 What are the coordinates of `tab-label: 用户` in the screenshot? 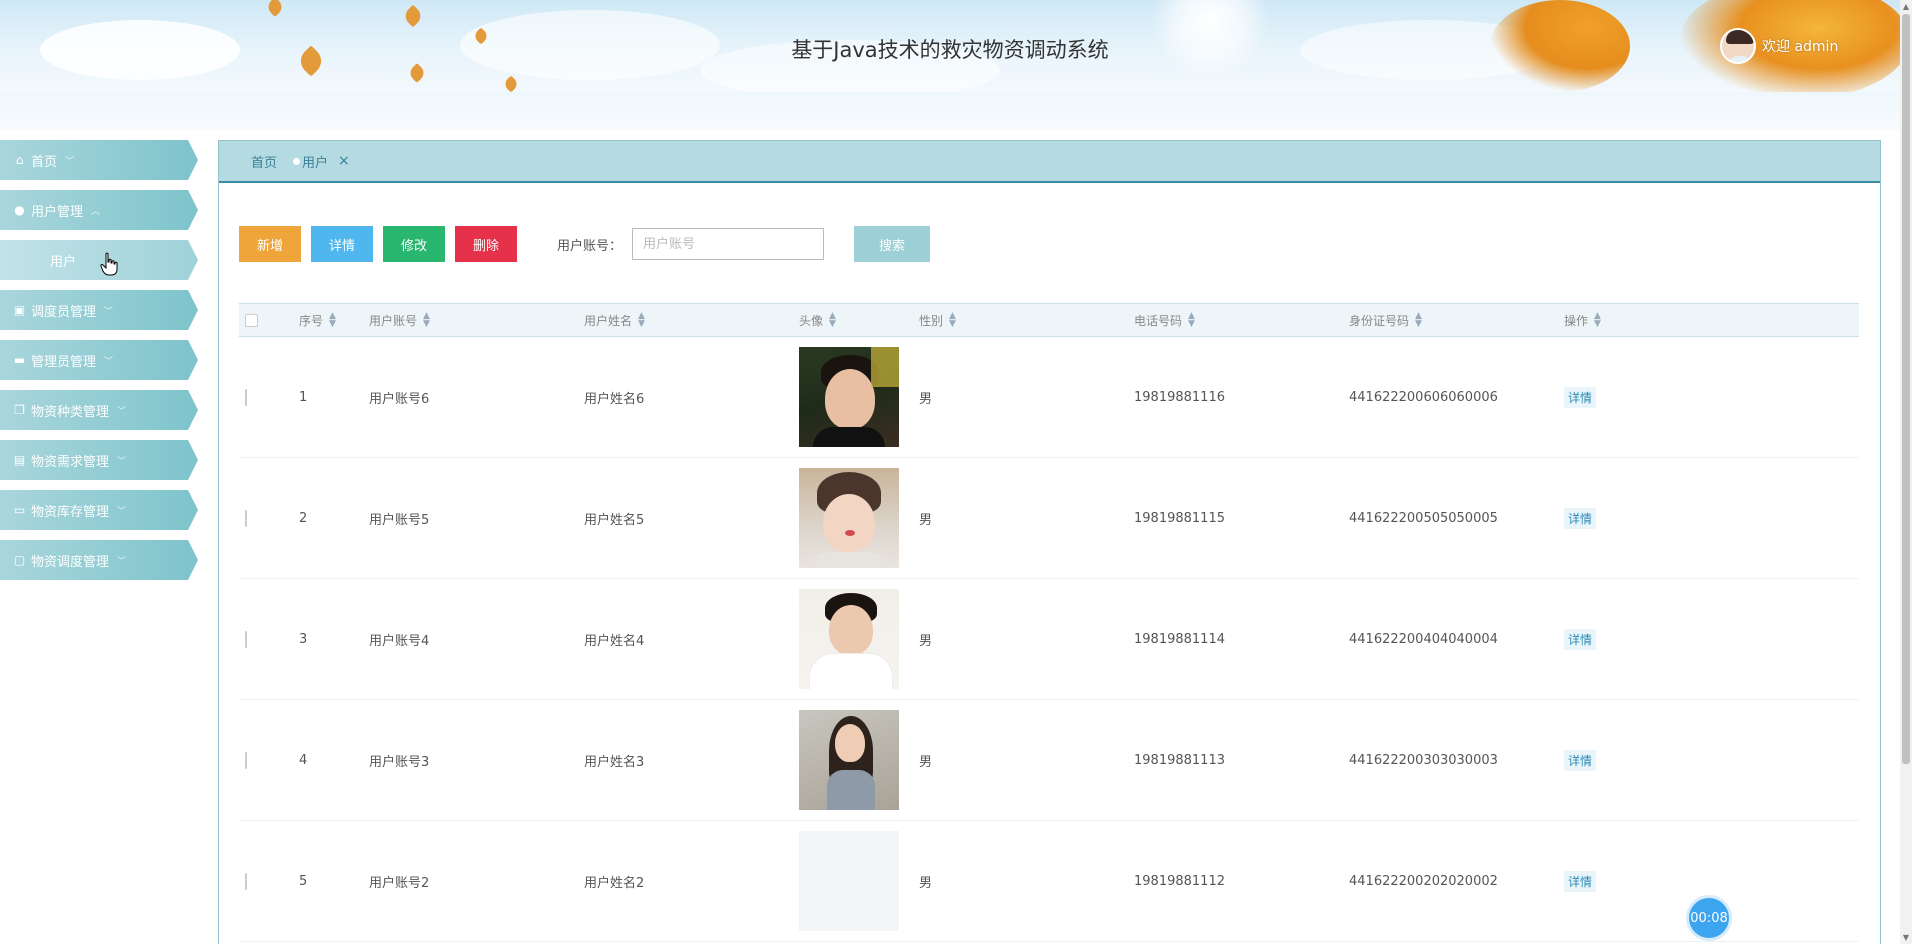 It's located at (315, 163).